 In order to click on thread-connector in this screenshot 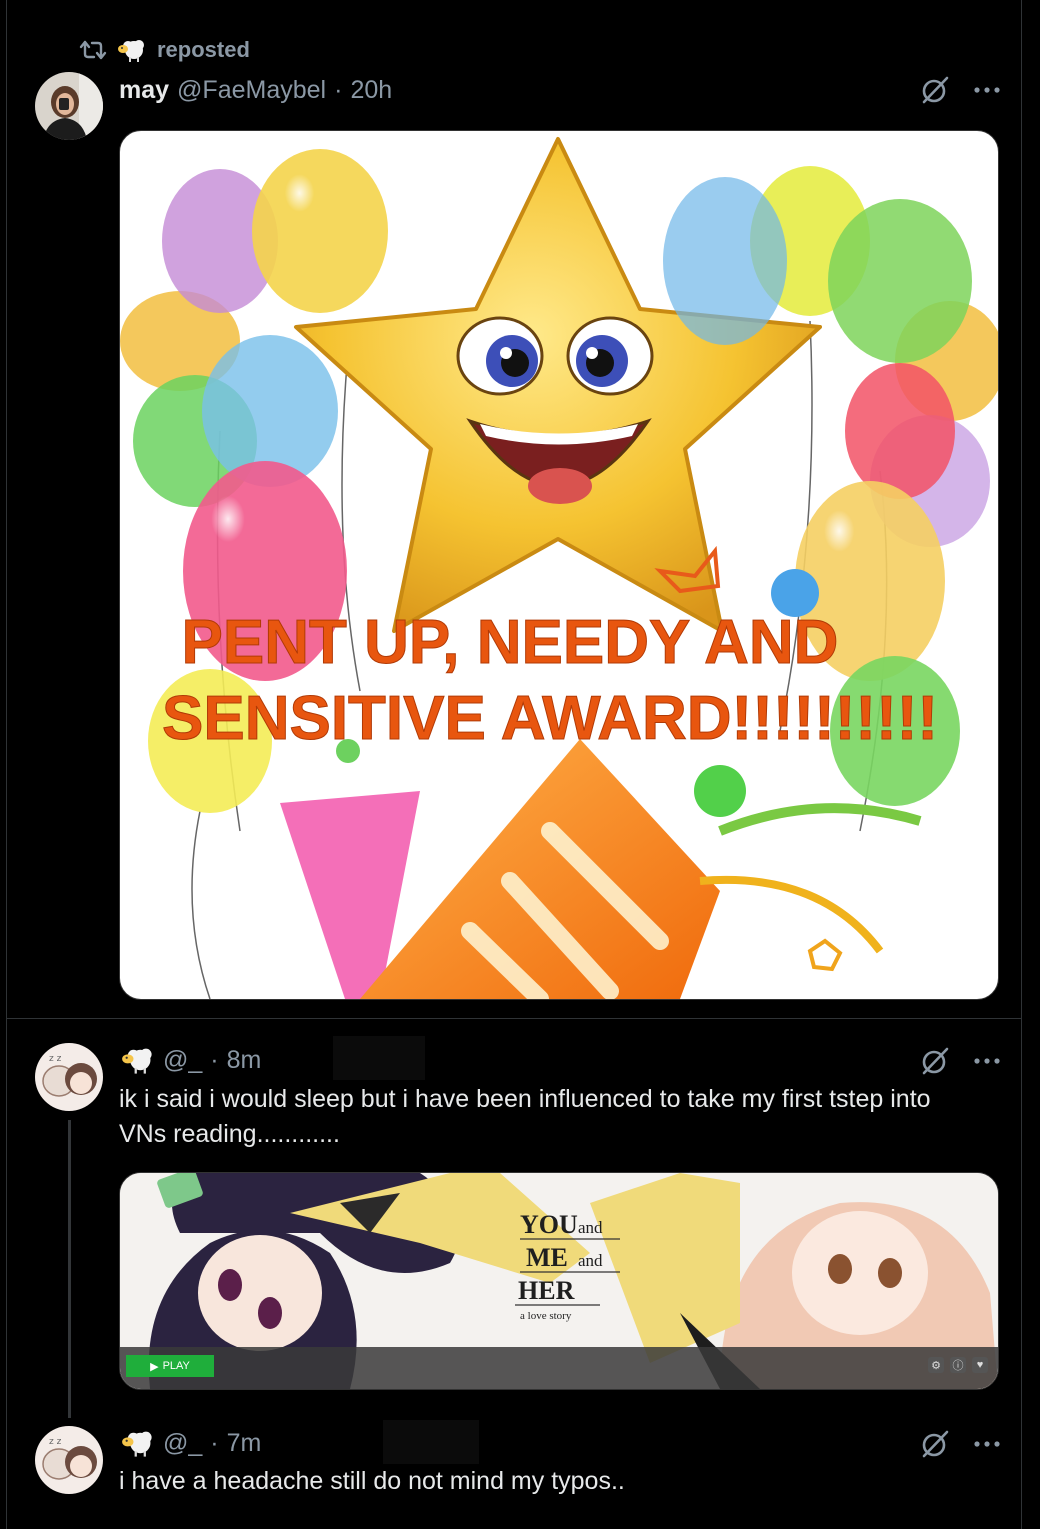, I will do `click(69, 1269)`.